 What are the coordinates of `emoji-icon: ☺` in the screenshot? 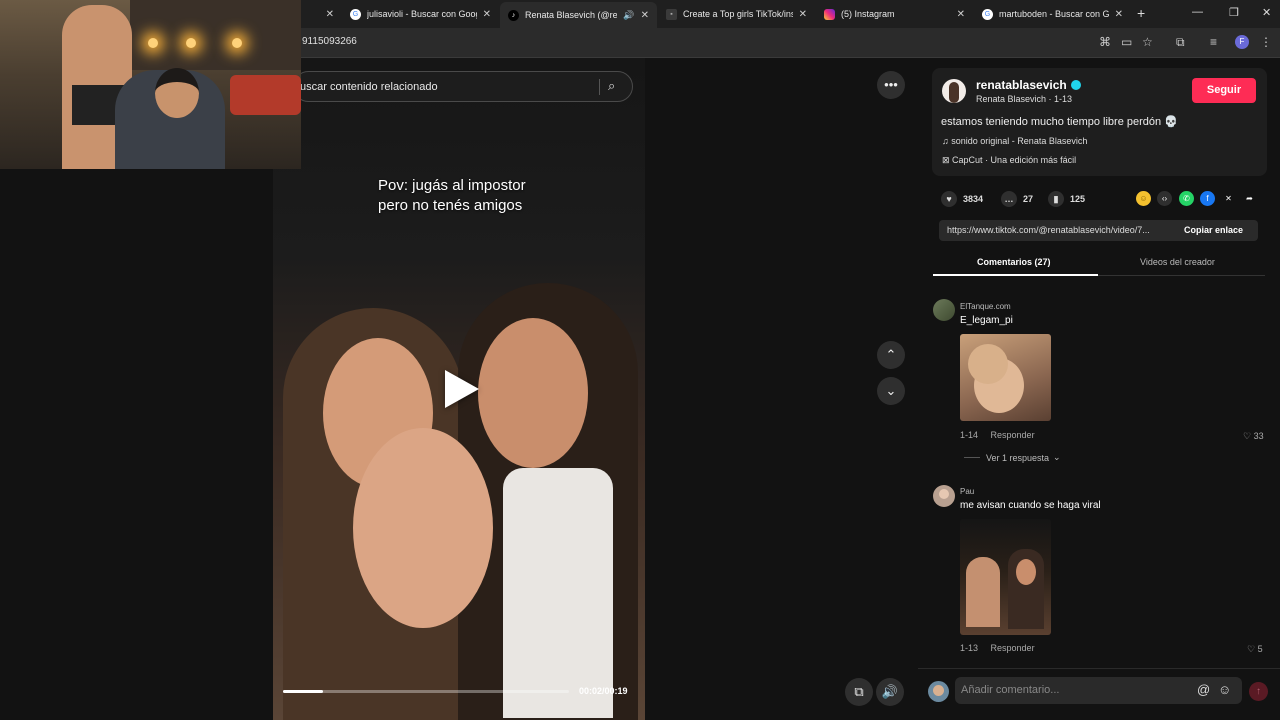 It's located at (1224, 689).